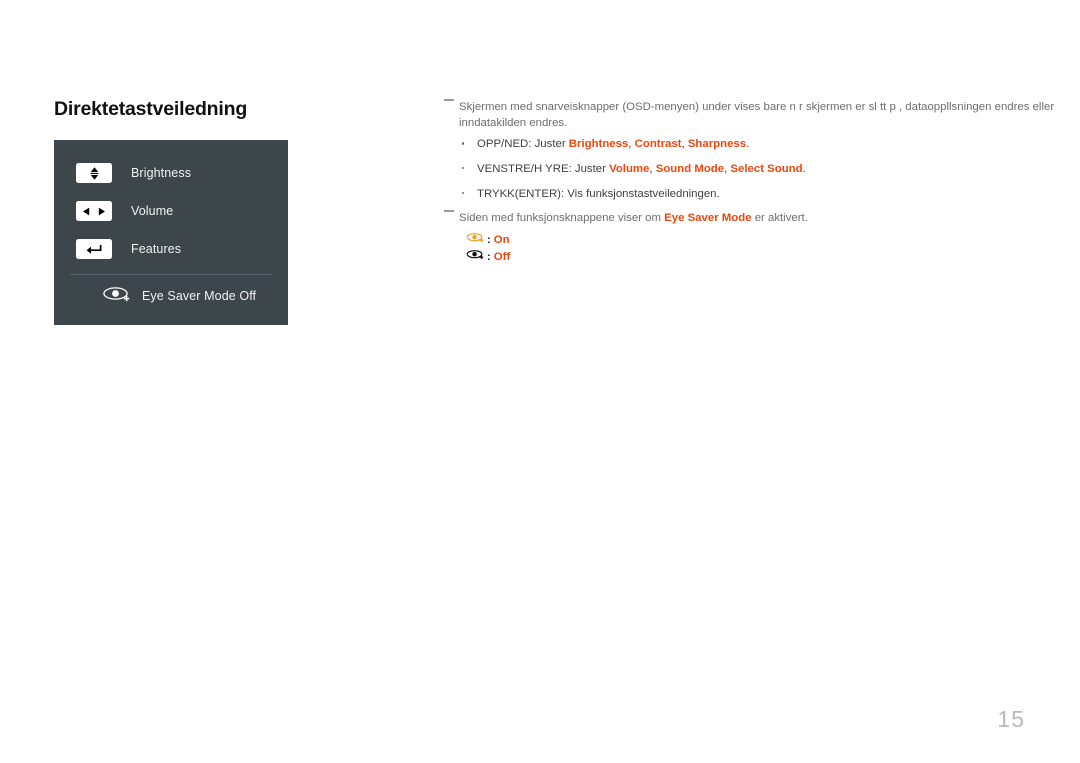 The width and height of the screenshot is (1080, 763). What do you see at coordinates (543, 169) in the screenshot?
I see `bullet-prefix-left-right: VENSTRE/H YRE: Juster` at bounding box center [543, 169].